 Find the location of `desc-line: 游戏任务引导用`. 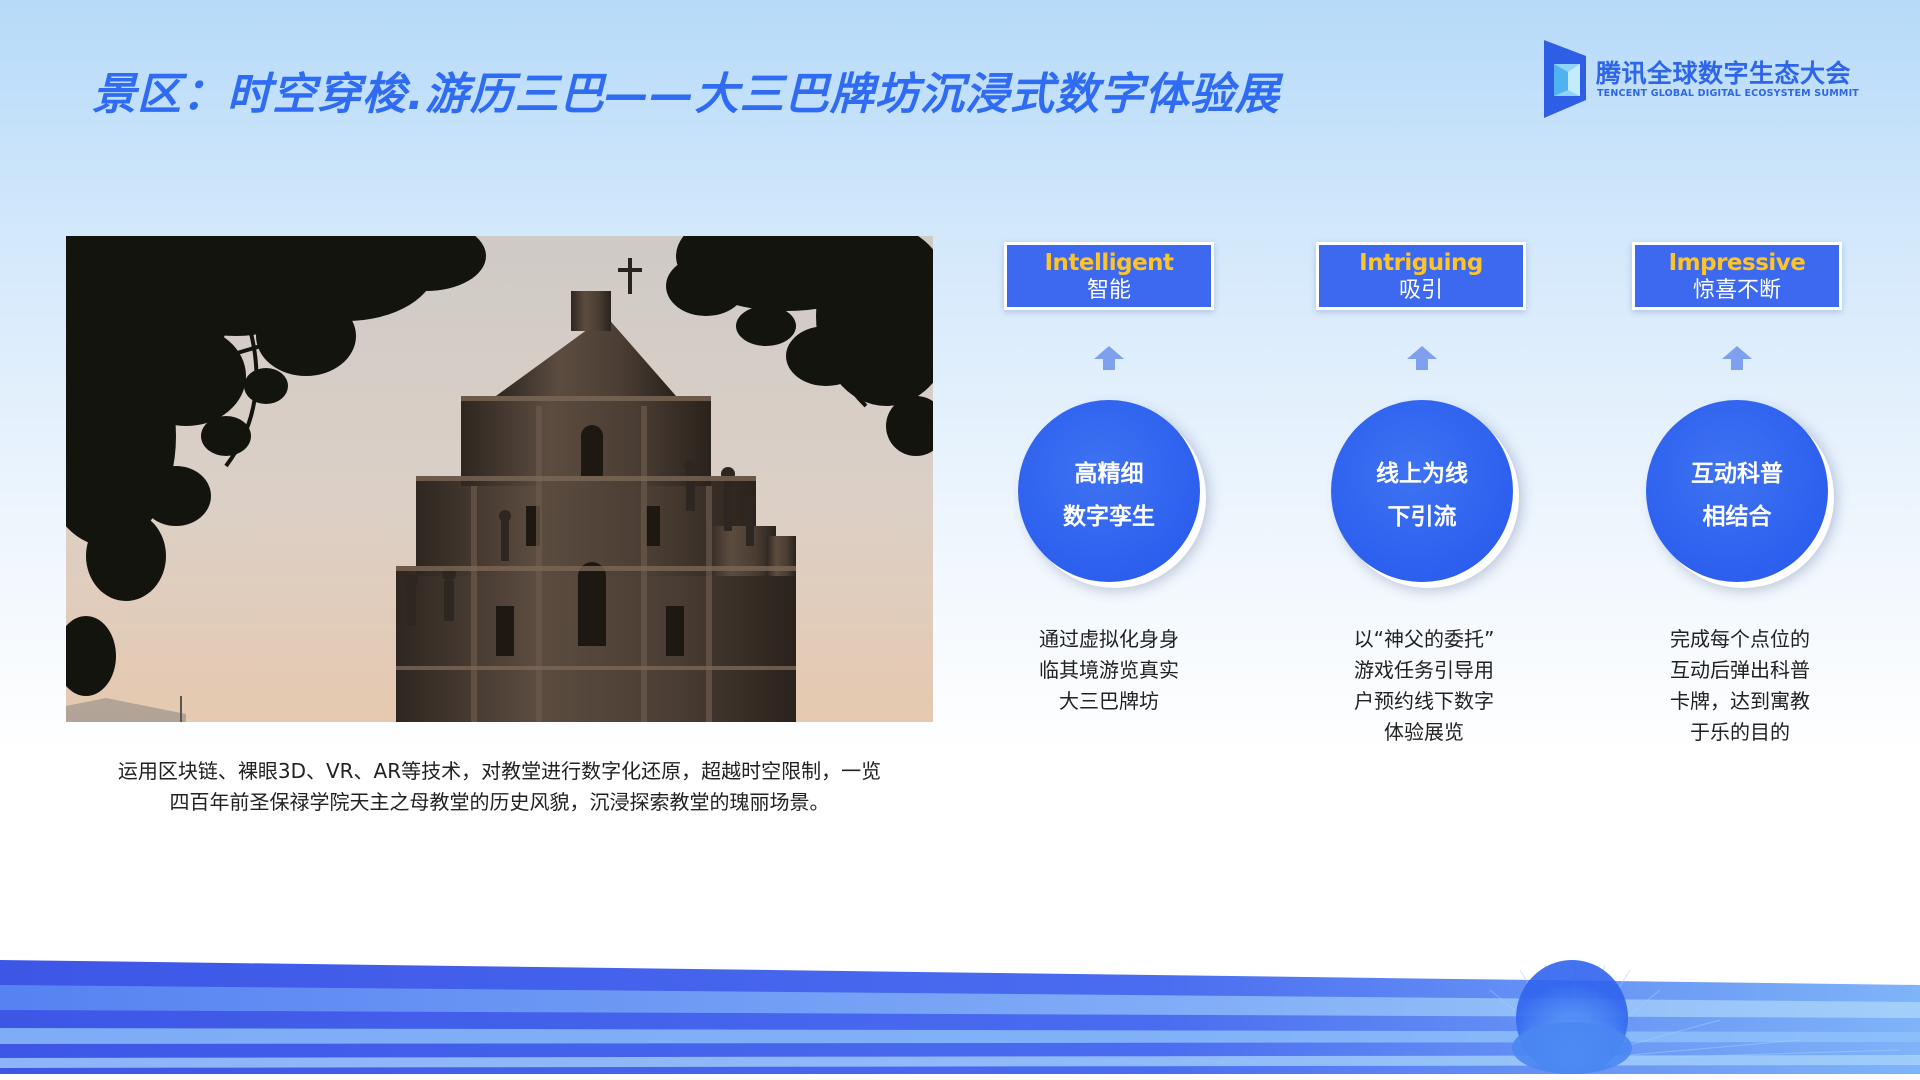

desc-line: 游戏任务引导用 is located at coordinates (1424, 670).